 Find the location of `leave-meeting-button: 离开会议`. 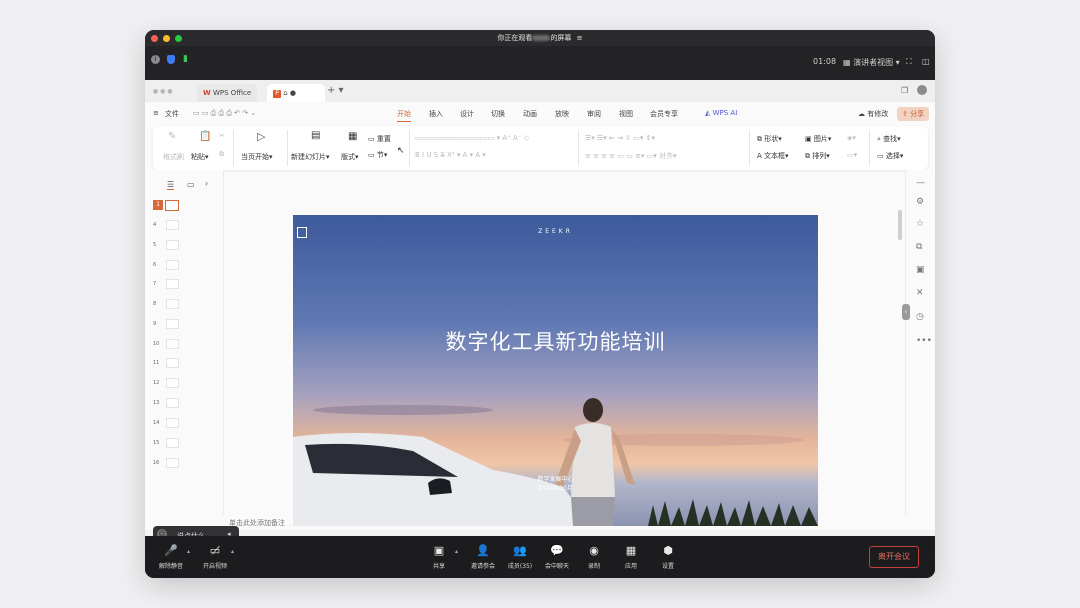

leave-meeting-button: 离开会议 is located at coordinates (894, 557).